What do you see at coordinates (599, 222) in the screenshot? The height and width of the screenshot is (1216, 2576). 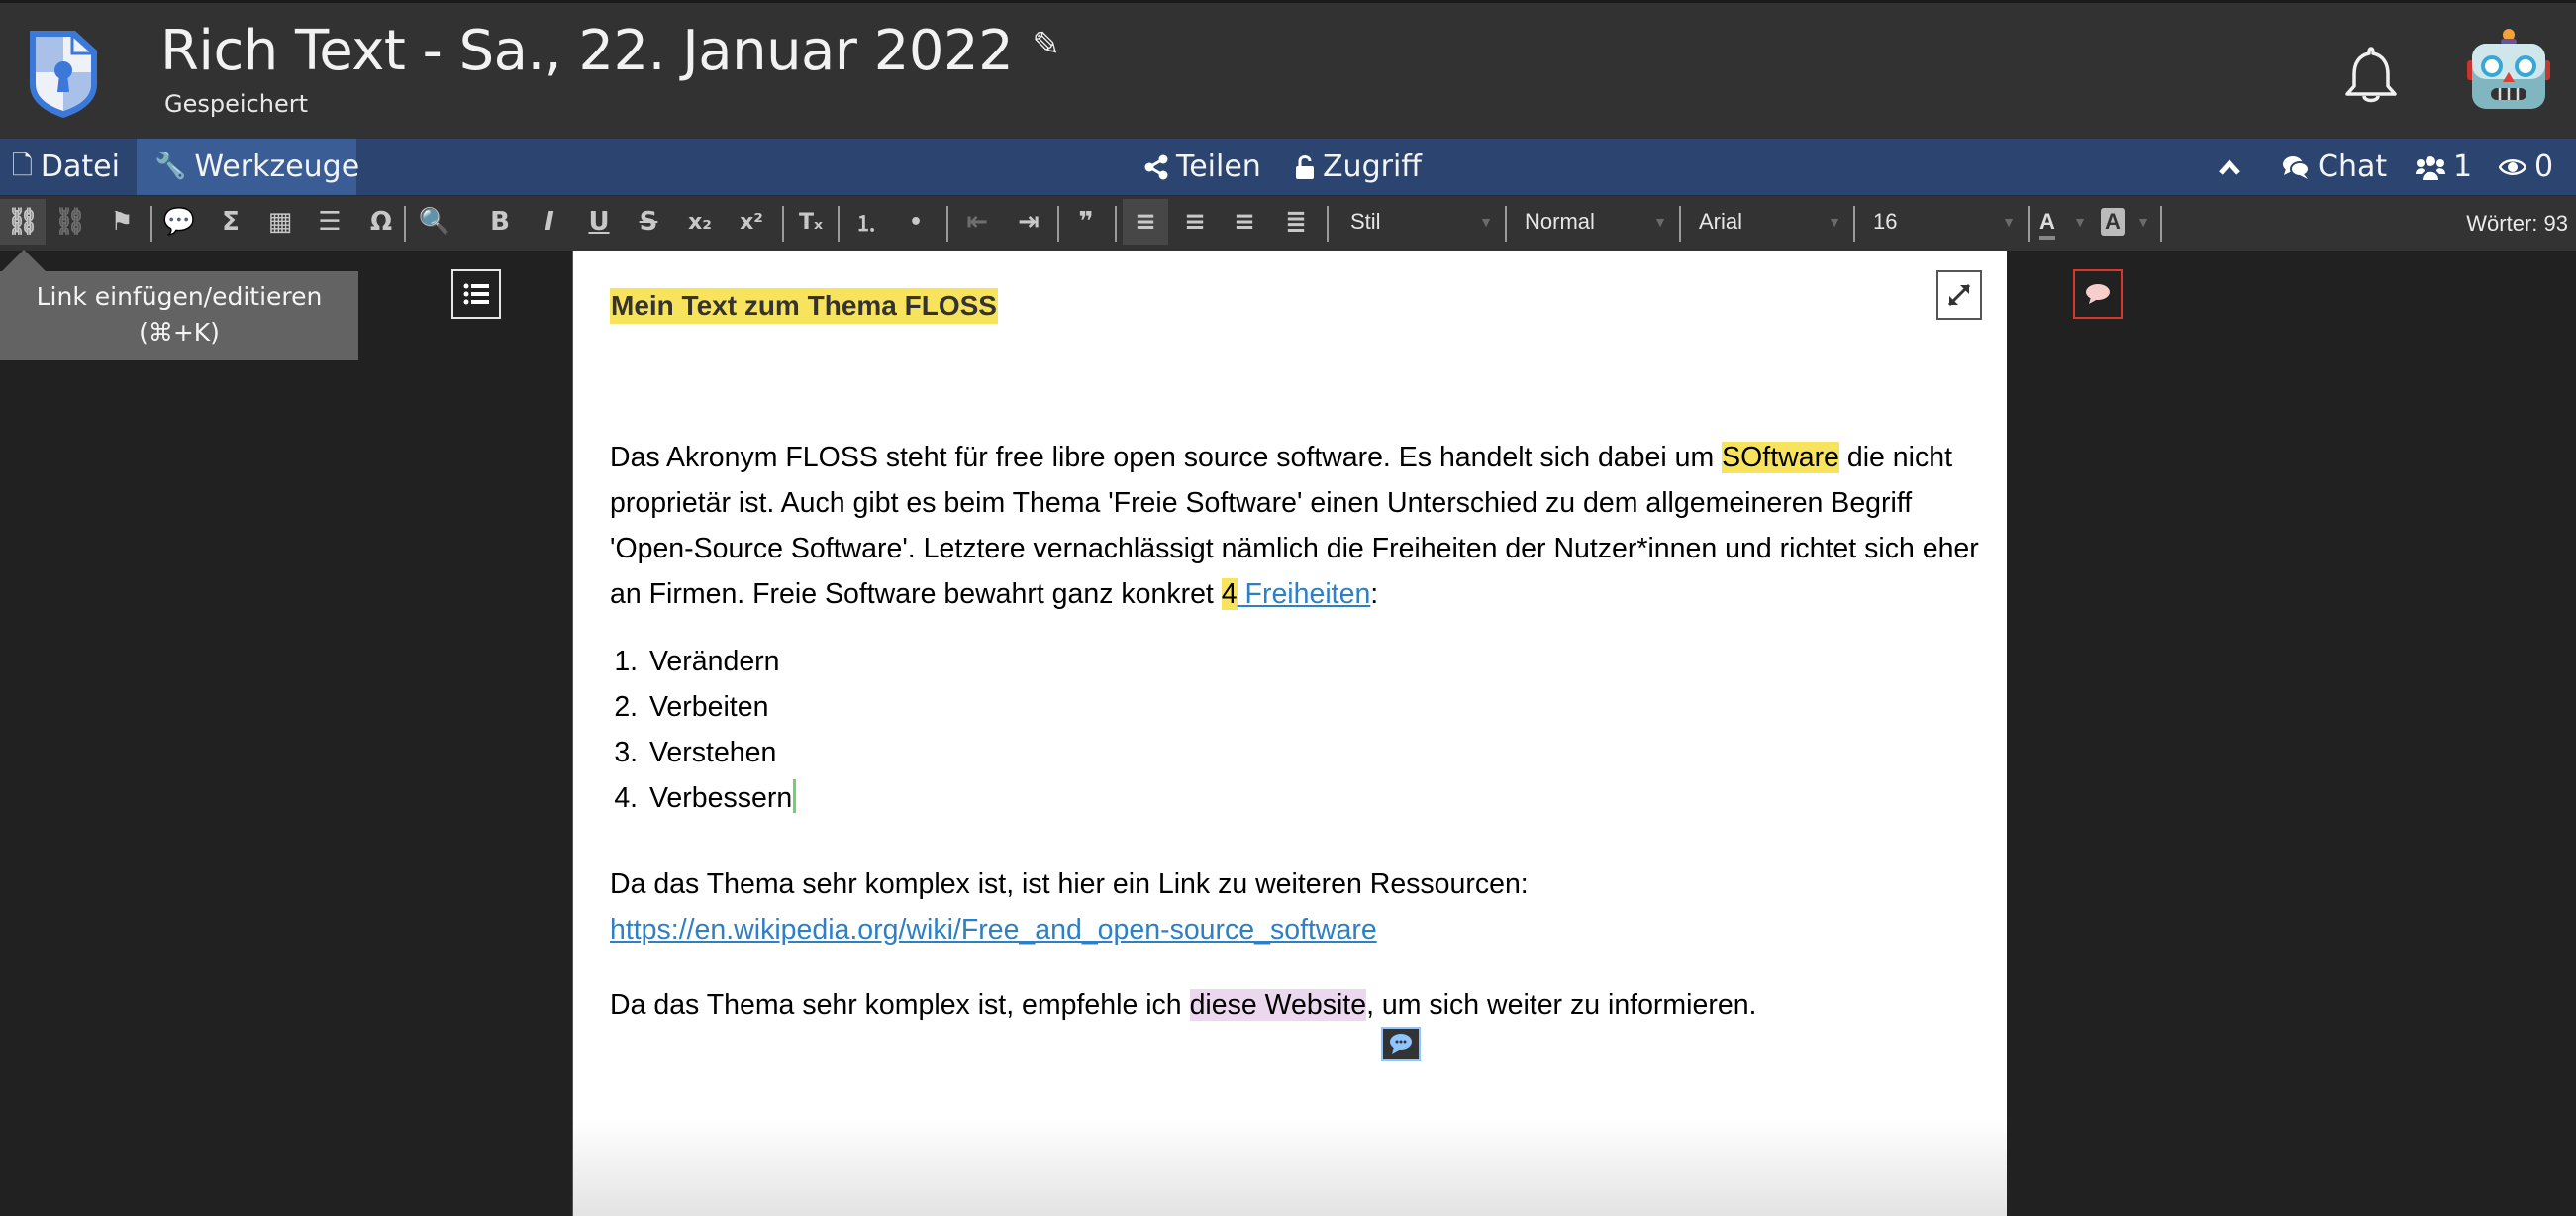 I see `underline-button: U` at bounding box center [599, 222].